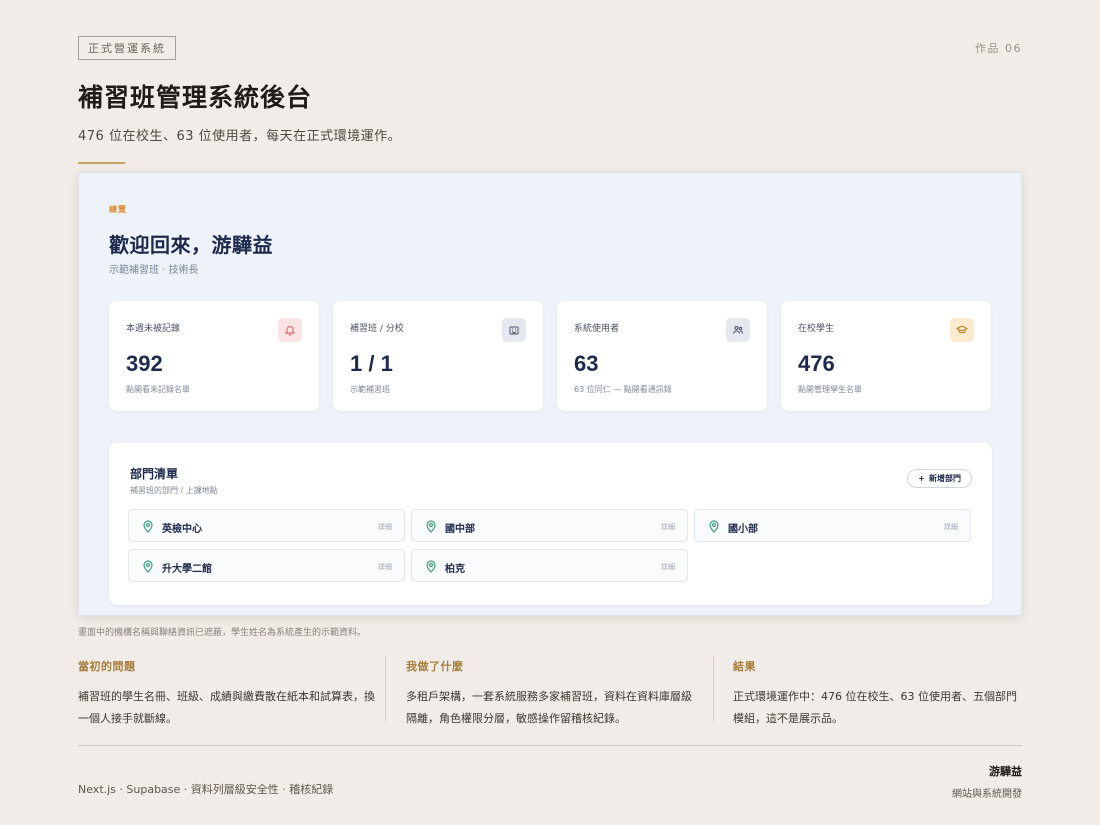  Describe the element at coordinates (226, 707) in the screenshot. I see `column-body: 補習班的學生名冊、班級、成績與繳費散在紙本和試算表，換一個人接手就斷線。` at that location.